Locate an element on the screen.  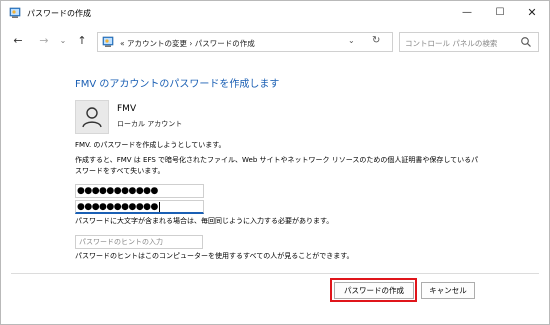
avatar is located at coordinates (92, 117).